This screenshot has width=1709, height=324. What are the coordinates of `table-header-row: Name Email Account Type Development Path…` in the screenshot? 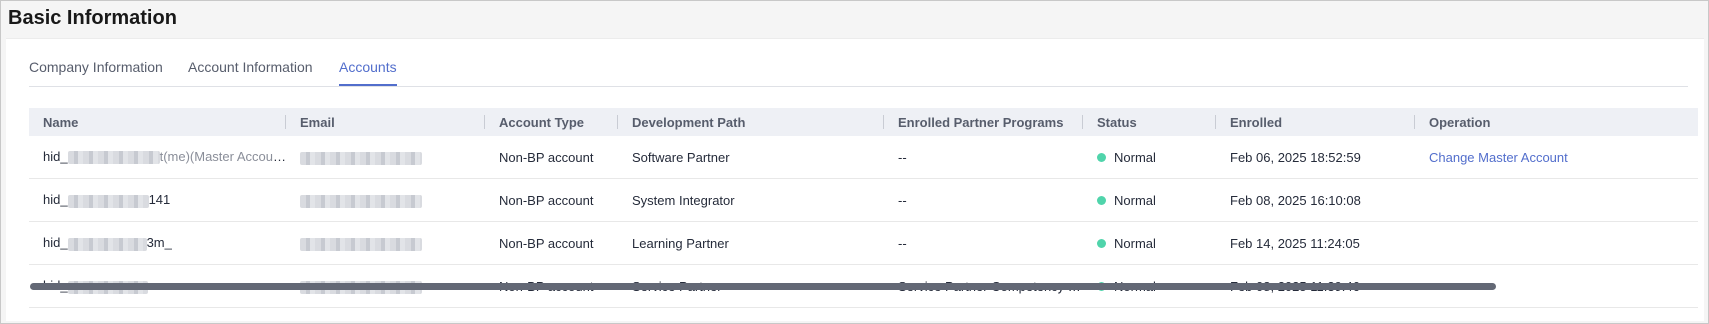 It's located at (863, 122).